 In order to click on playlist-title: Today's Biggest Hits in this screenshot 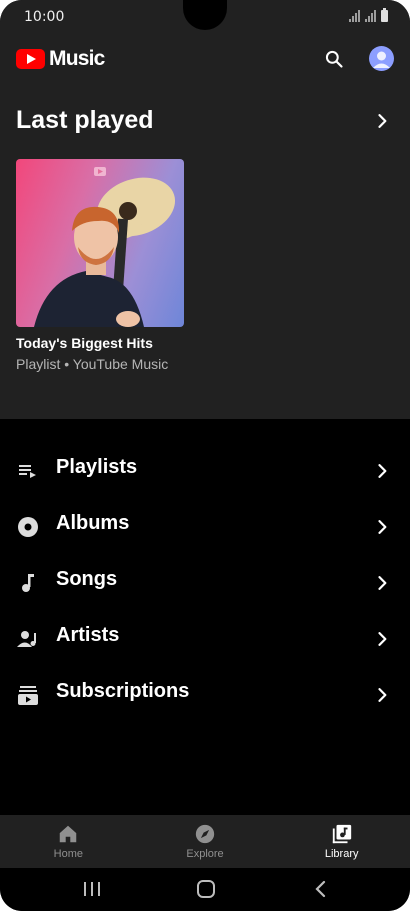, I will do `click(84, 343)`.